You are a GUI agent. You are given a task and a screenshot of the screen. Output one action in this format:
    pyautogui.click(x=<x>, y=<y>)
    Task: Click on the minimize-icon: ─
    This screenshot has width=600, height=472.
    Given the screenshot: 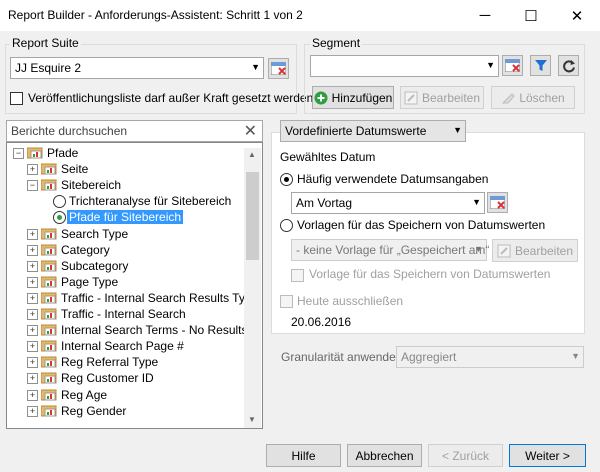 What is the action you would take?
    pyautogui.click(x=485, y=15)
    